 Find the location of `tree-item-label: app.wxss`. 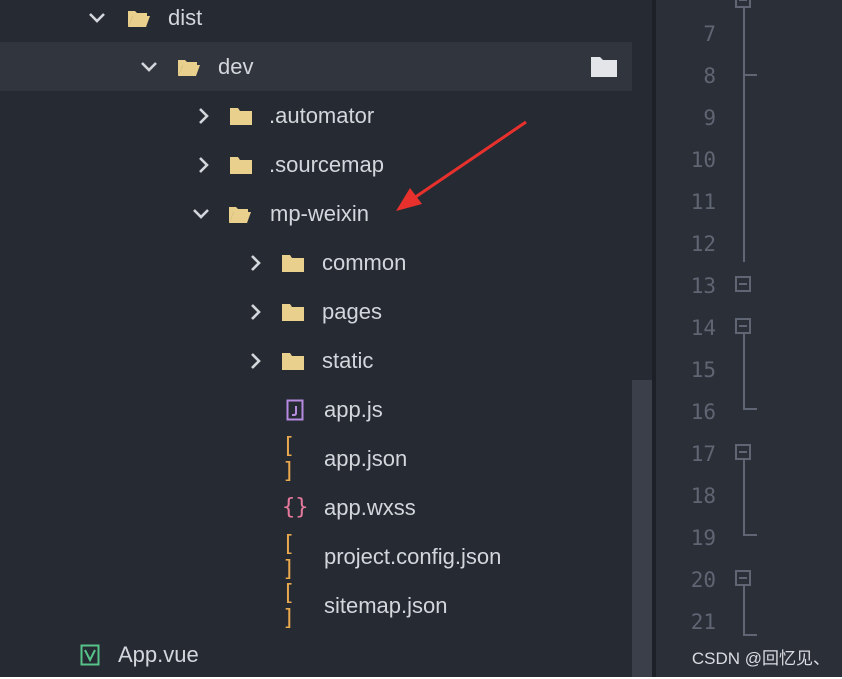

tree-item-label: app.wxss is located at coordinates (370, 507).